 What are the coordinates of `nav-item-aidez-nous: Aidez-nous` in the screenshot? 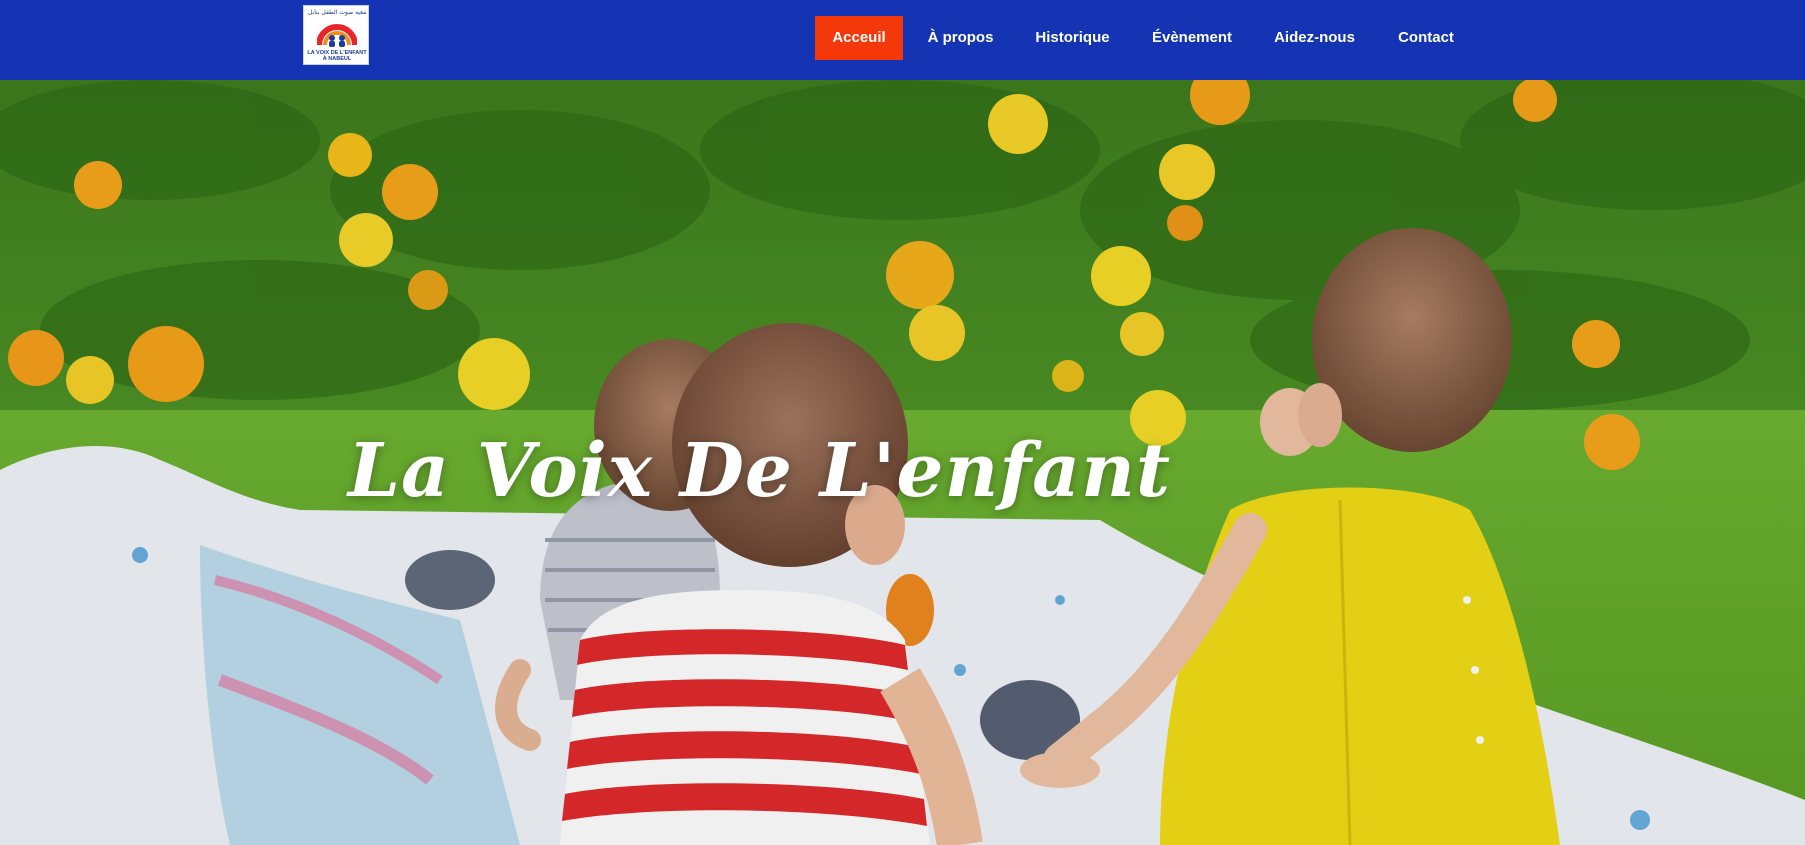 It's located at (1314, 38).